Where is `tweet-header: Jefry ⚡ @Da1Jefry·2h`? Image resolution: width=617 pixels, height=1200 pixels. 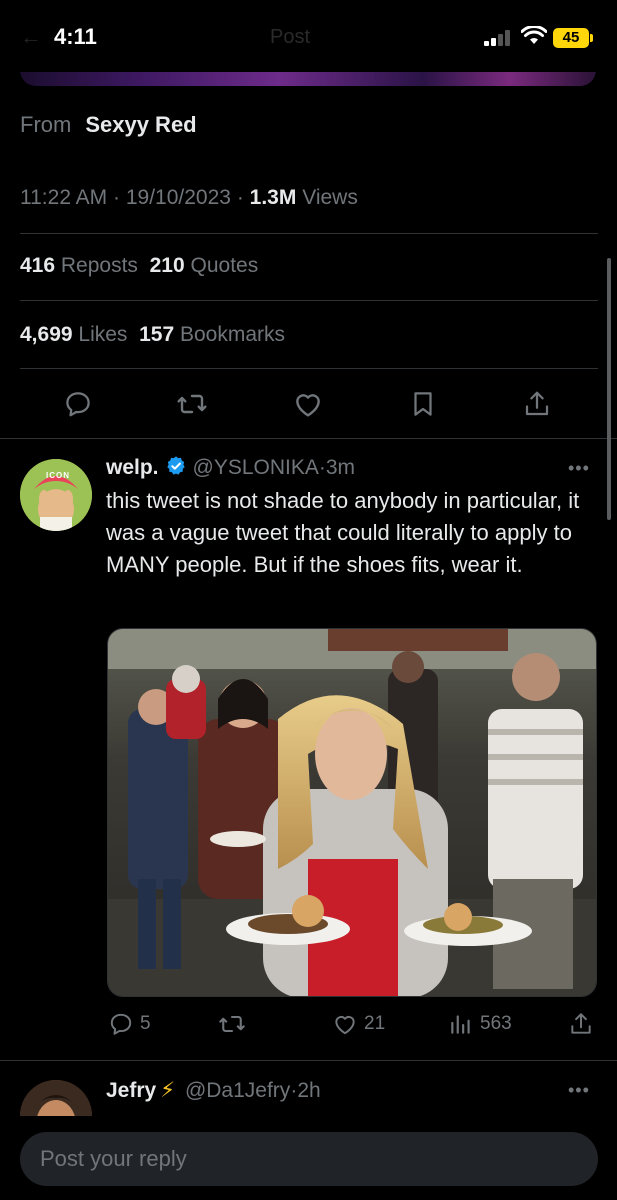
tweet-header: Jefry ⚡ @Da1Jefry·2h is located at coordinates (213, 1090).